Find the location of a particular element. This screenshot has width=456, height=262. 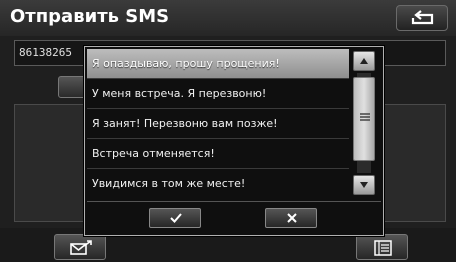

x-icon is located at coordinates (292, 218).